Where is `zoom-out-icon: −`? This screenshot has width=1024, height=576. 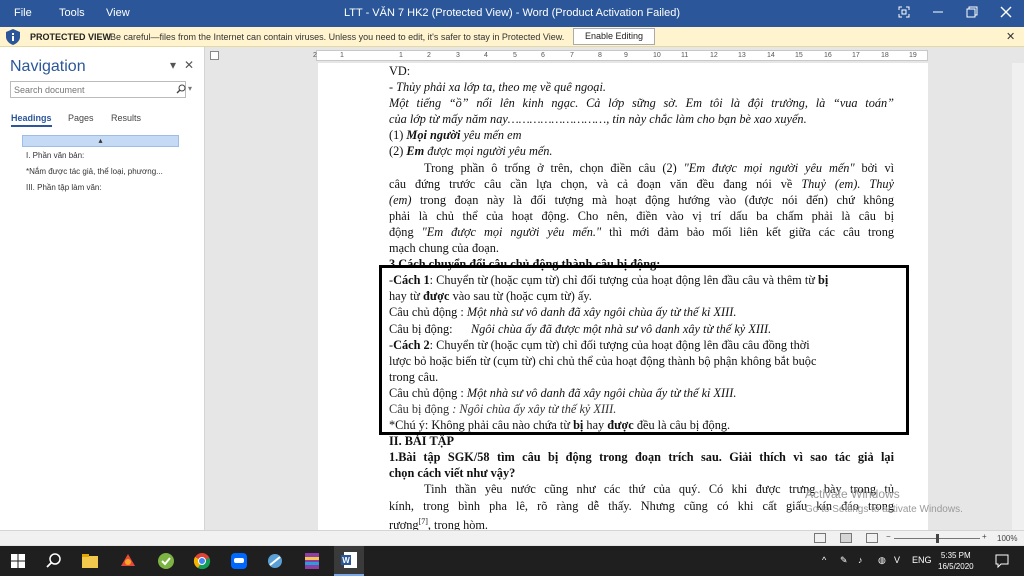 zoom-out-icon: − is located at coordinates (888, 536).